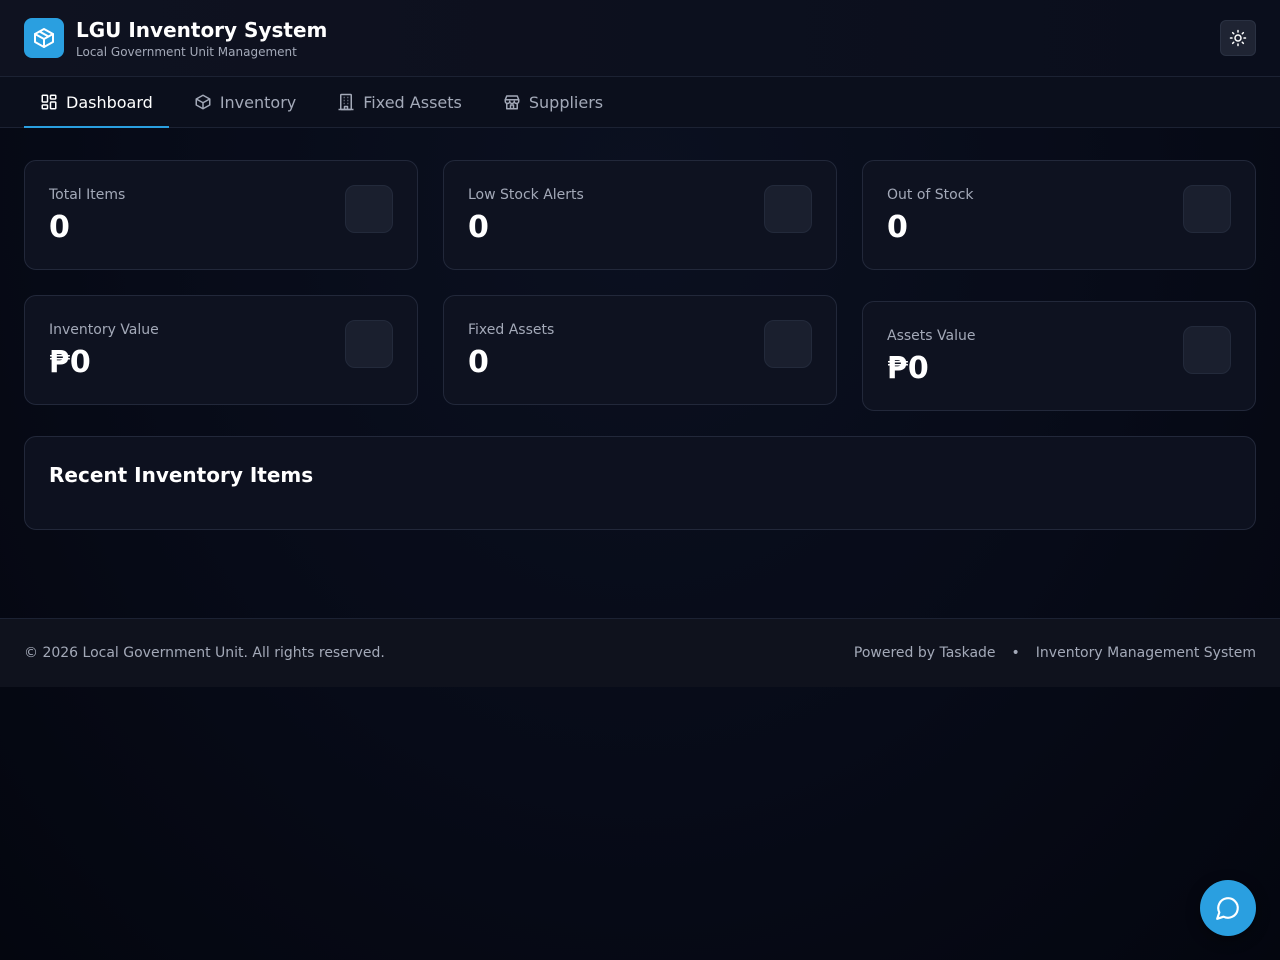 The width and height of the screenshot is (1280, 960). I want to click on chat-button, so click(1228, 908).